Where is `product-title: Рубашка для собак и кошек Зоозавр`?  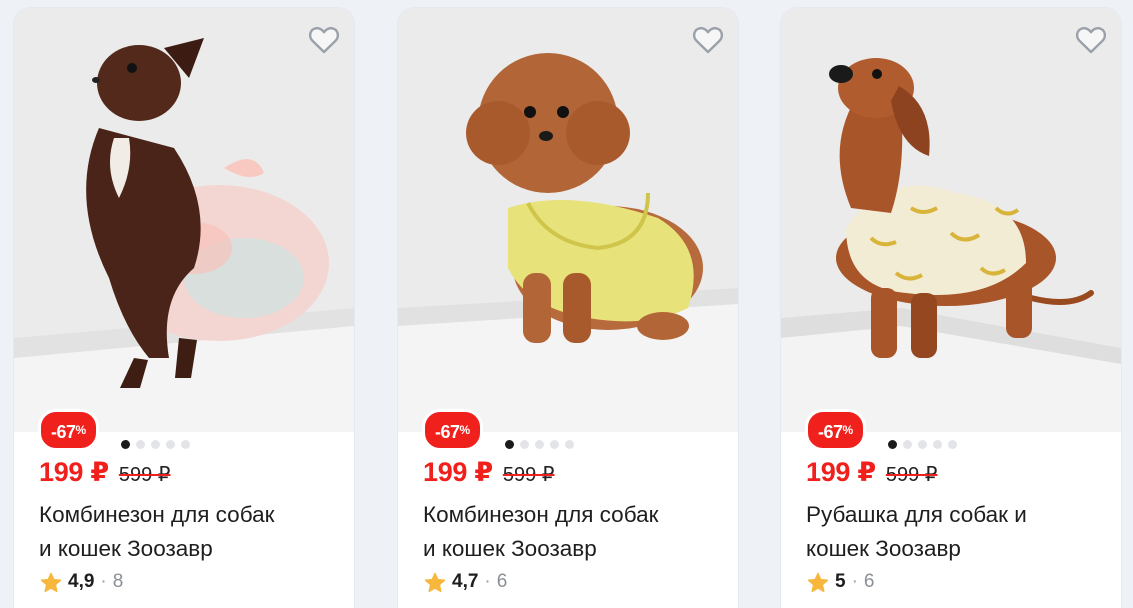 product-title: Рубашка для собак и кошек Зоозавр is located at coordinates (956, 532).